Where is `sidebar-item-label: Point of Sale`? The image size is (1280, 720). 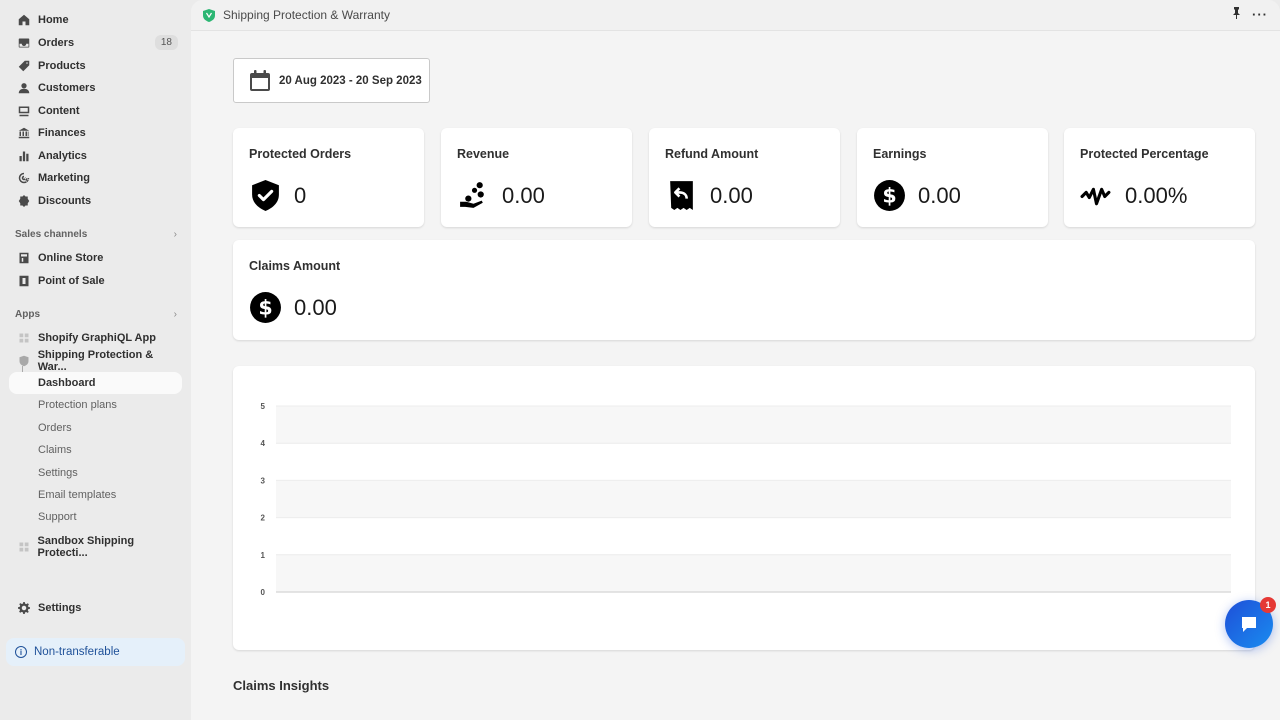 sidebar-item-label: Point of Sale is located at coordinates (71, 281).